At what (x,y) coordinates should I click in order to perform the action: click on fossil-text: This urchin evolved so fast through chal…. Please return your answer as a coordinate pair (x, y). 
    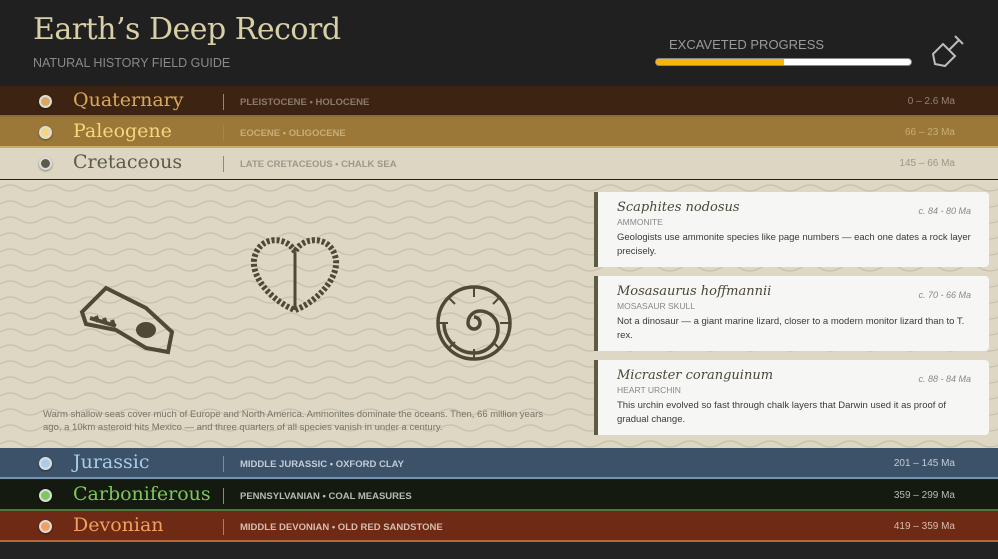
    Looking at the image, I should click on (781, 412).